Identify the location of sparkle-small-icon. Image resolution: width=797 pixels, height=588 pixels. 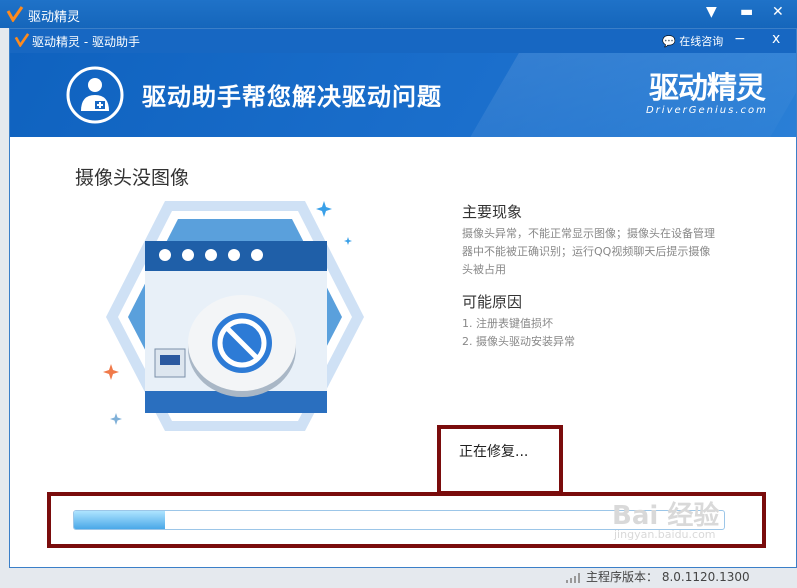
(348, 241).